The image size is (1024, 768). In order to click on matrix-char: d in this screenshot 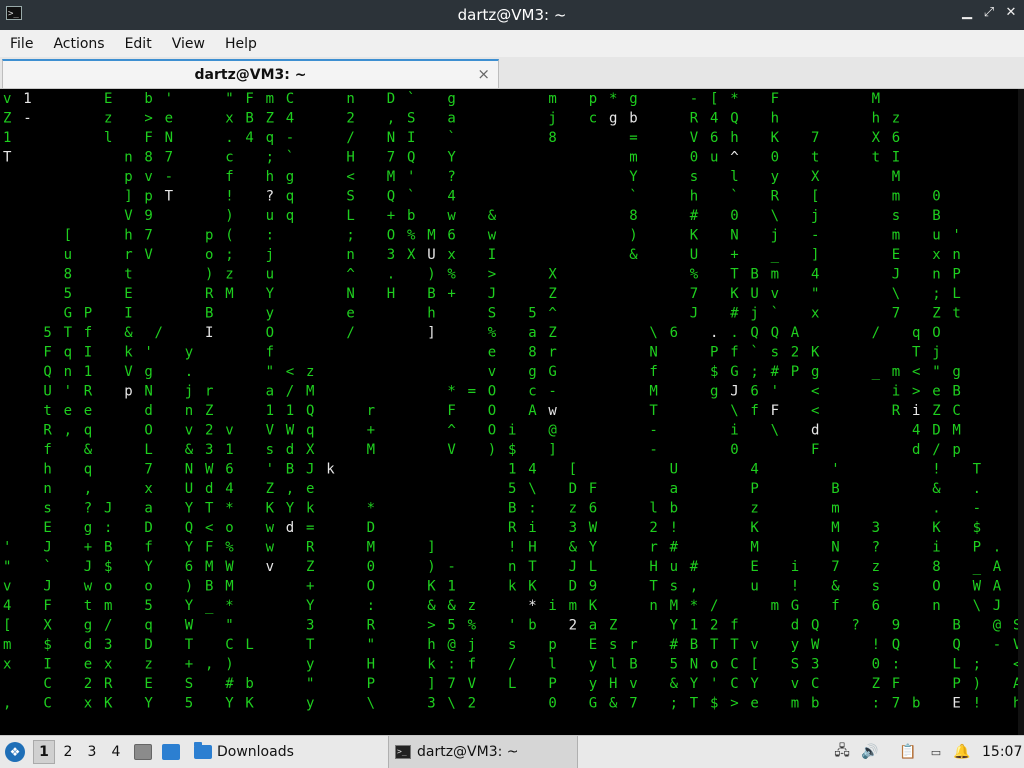, I will do `click(148, 411)`.